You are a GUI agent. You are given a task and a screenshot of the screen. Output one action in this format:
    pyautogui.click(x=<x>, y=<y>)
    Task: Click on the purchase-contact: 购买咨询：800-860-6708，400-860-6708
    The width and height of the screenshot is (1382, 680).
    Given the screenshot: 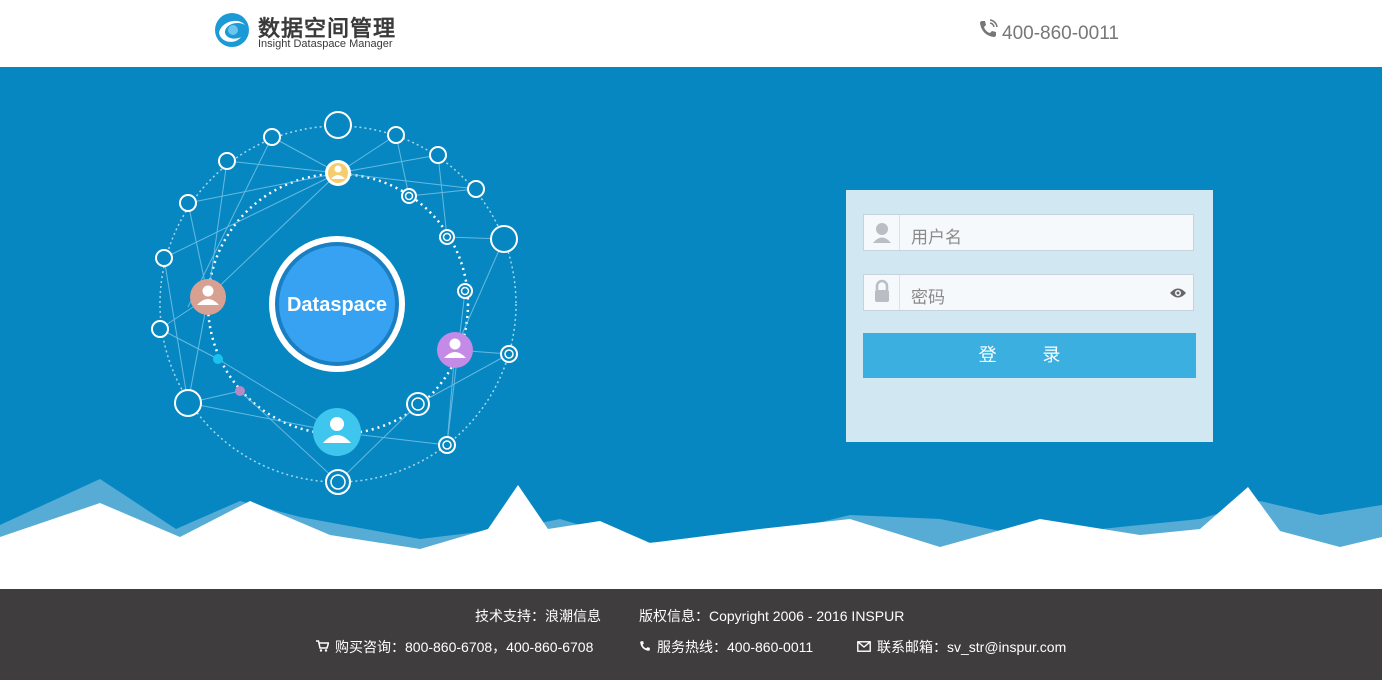 What is the action you would take?
    pyautogui.click(x=454, y=647)
    